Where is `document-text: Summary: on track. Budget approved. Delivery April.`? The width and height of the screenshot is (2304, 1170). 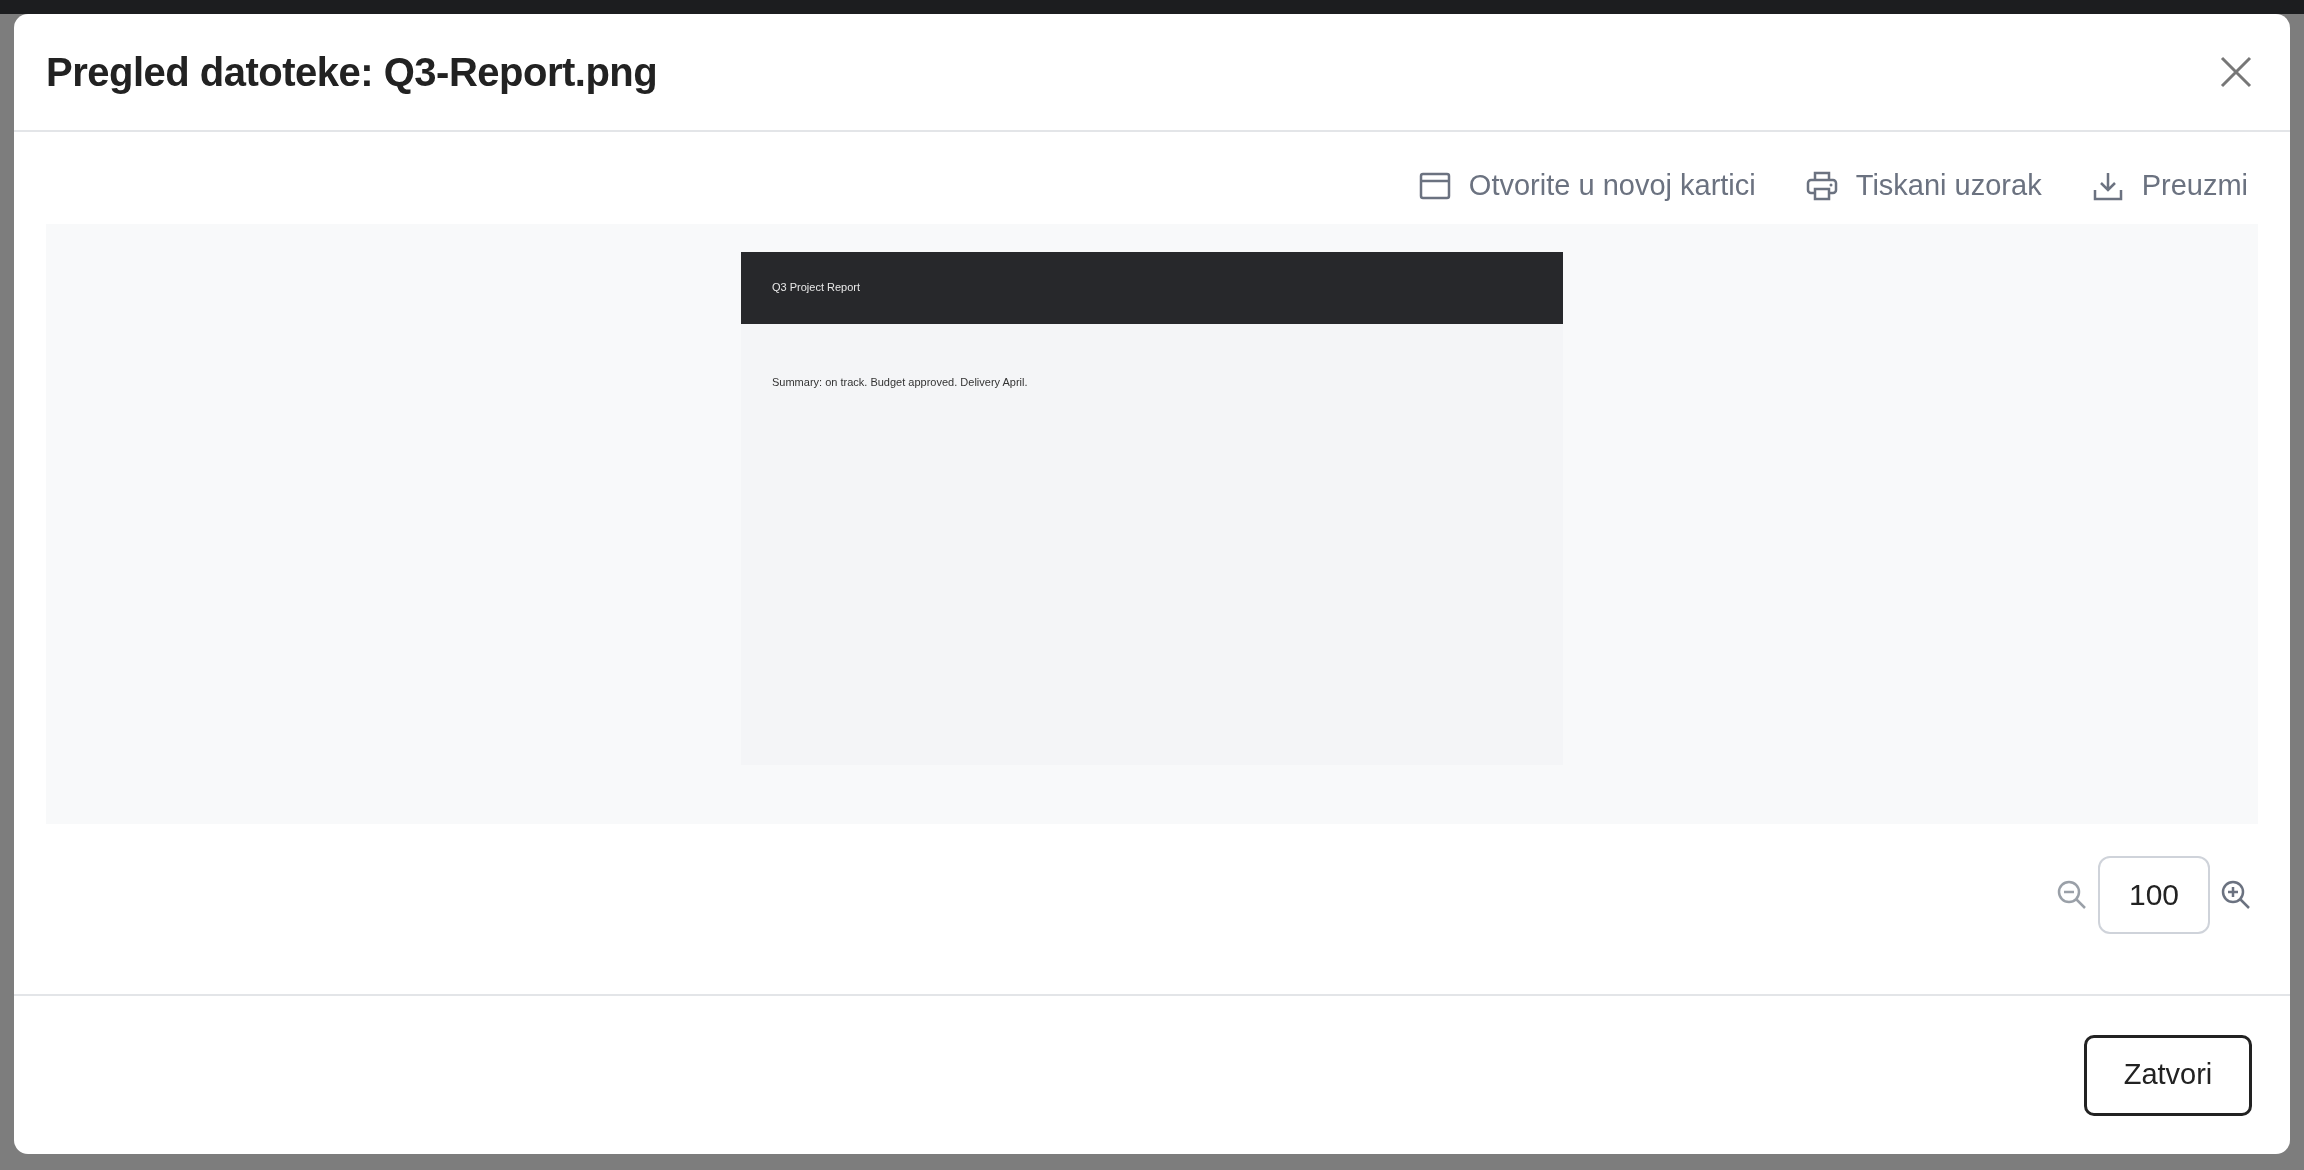 document-text: Summary: on track. Budget approved. Delivery April. is located at coordinates (900, 381).